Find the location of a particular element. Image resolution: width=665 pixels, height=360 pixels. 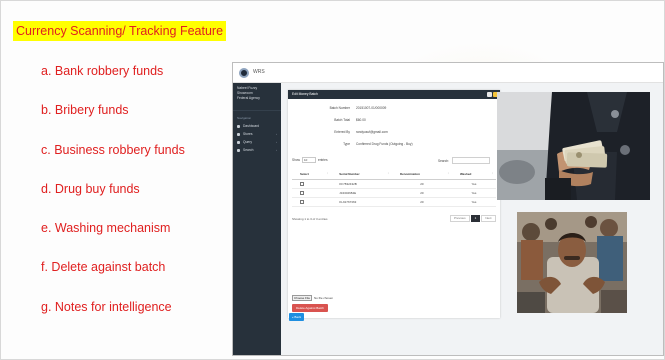

feature-item: f. Delete against batch is located at coordinates (103, 267).